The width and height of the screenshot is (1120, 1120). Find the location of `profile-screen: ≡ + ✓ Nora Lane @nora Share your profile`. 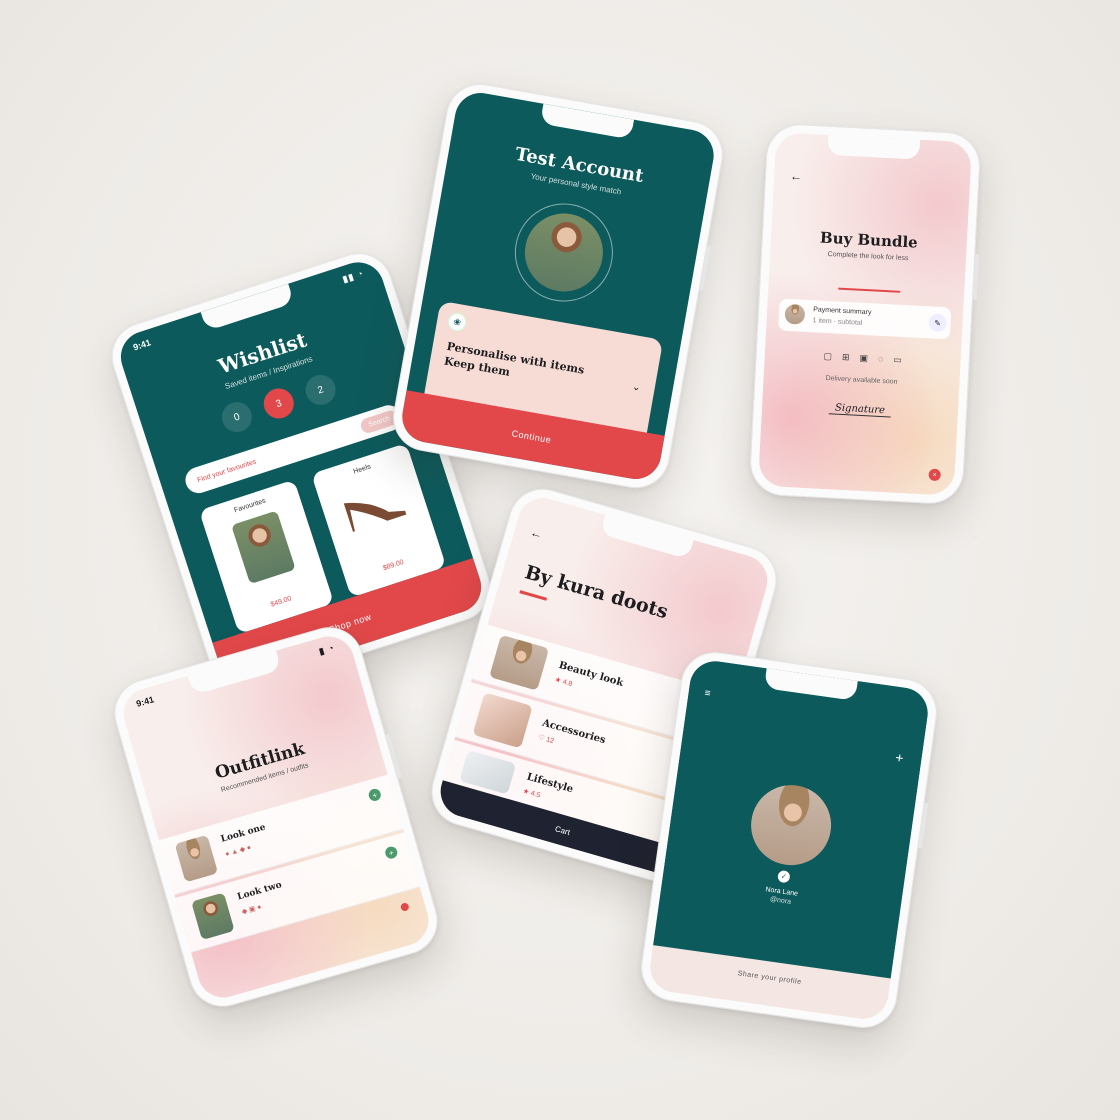

profile-screen: ≡ + ✓ Nora Lane @nora Share your profile is located at coordinates (789, 840).